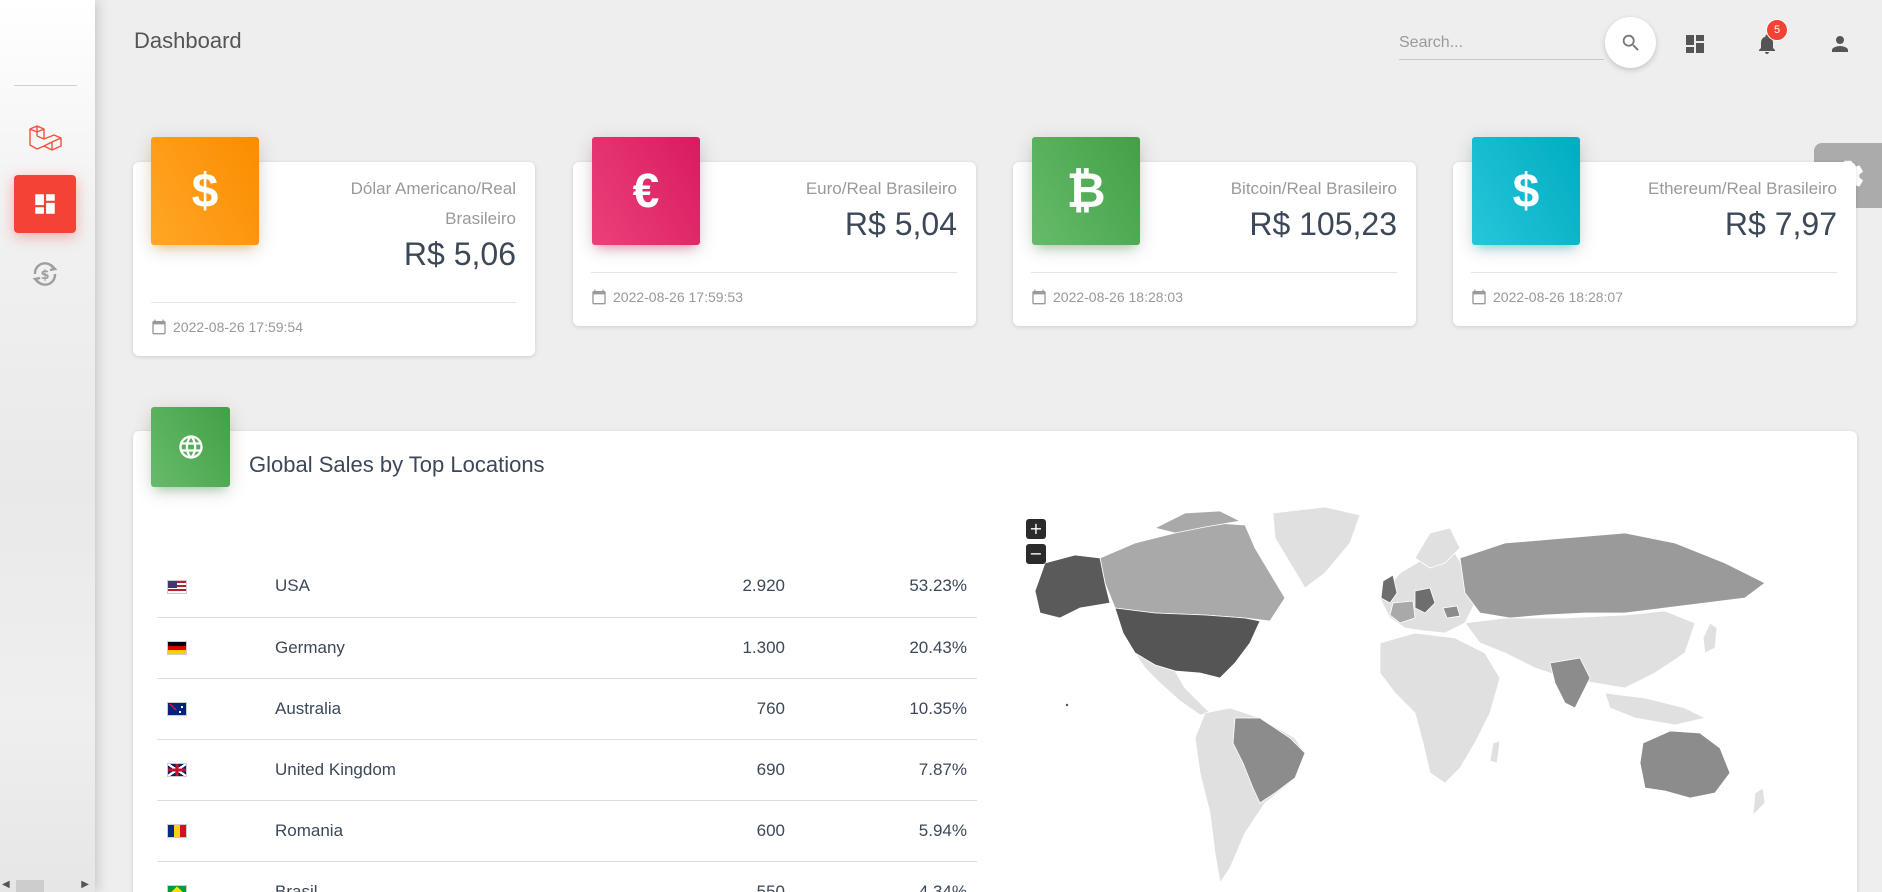  I want to click on table-row: United Kingdom 690 7.87%, so click(567, 770).